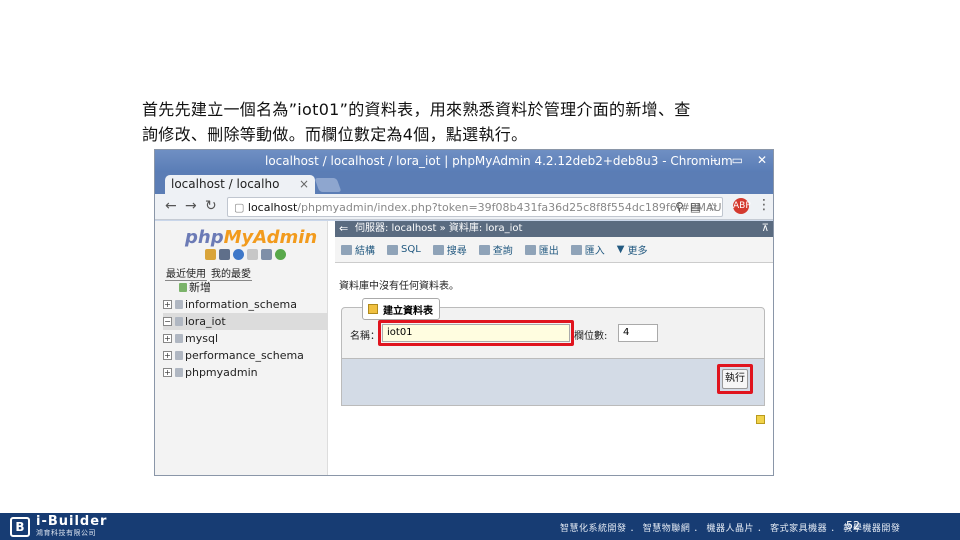  Describe the element at coordinates (638, 333) in the screenshot. I see `column-count-input: 4` at that location.